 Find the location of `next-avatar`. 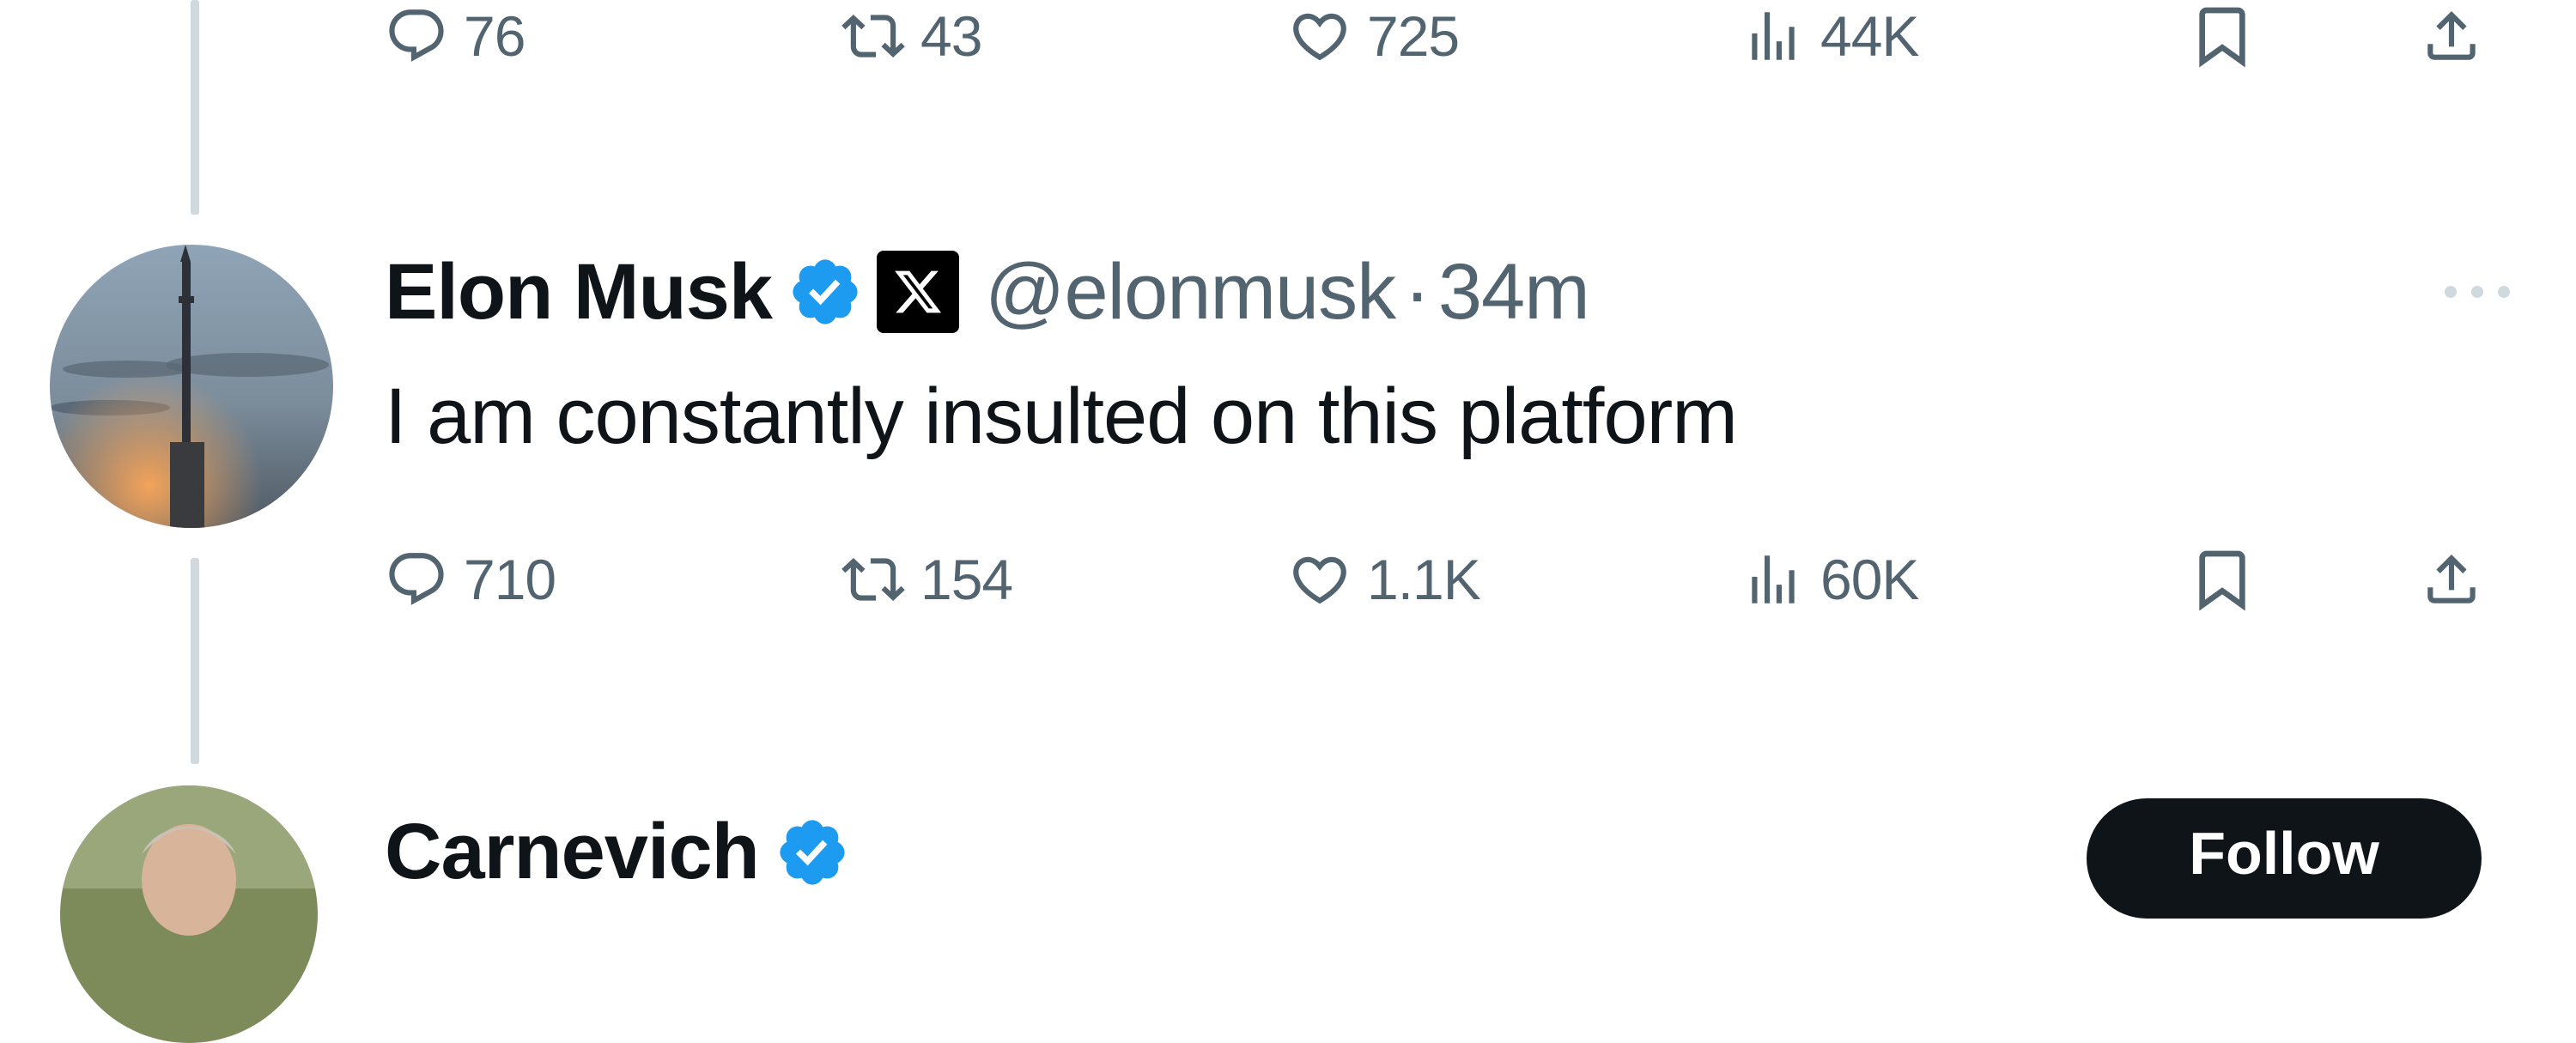

next-avatar is located at coordinates (189, 914).